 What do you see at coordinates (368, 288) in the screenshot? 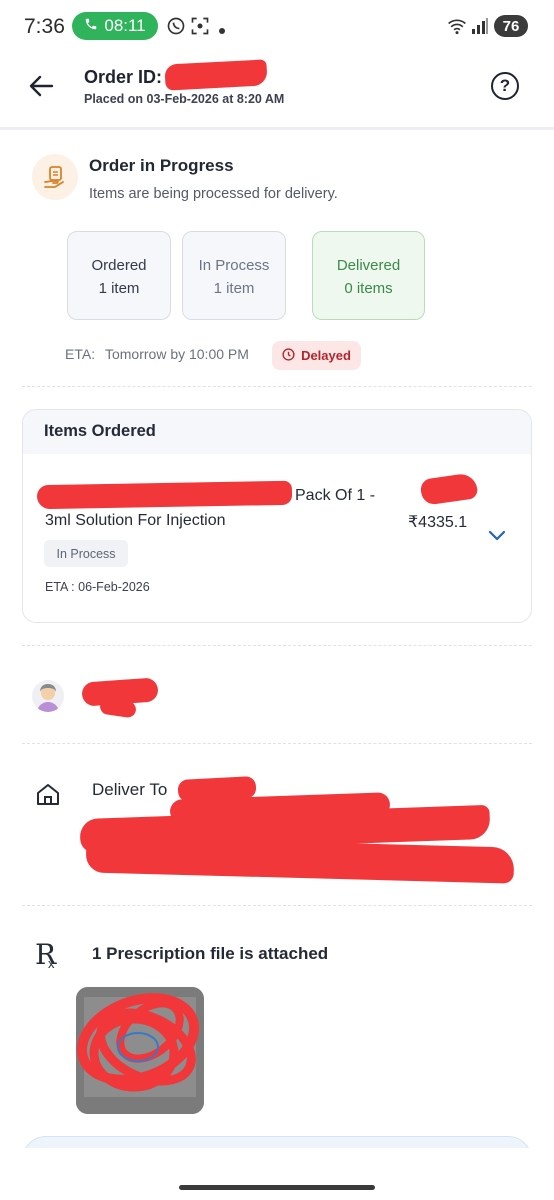
I see `stat-count: 0 items` at bounding box center [368, 288].